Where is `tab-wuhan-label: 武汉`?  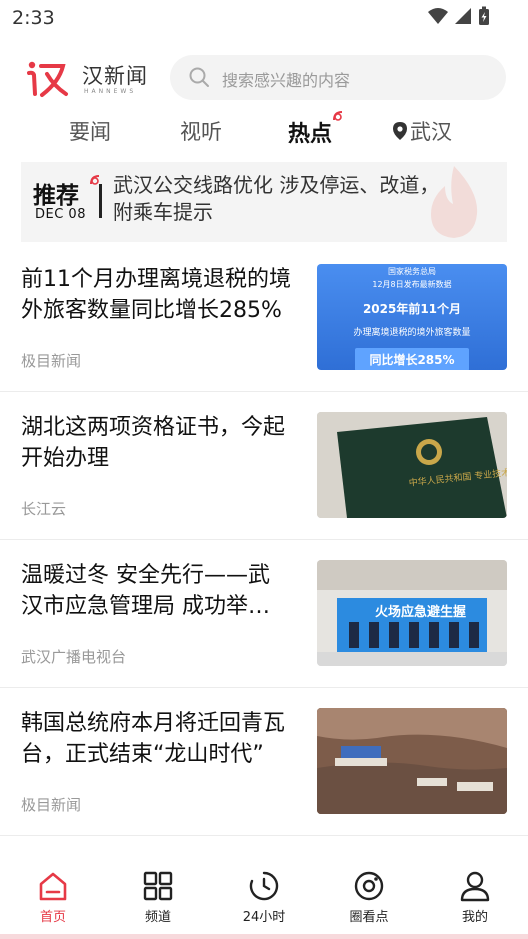 tab-wuhan-label: 武汉 is located at coordinates (431, 132).